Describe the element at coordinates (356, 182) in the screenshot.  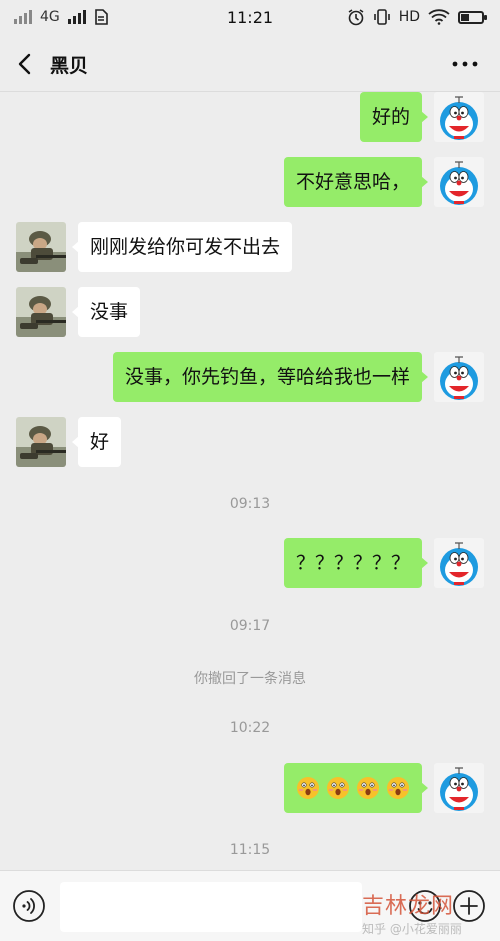
I see `message-bubble: 不好意思哈，` at that location.